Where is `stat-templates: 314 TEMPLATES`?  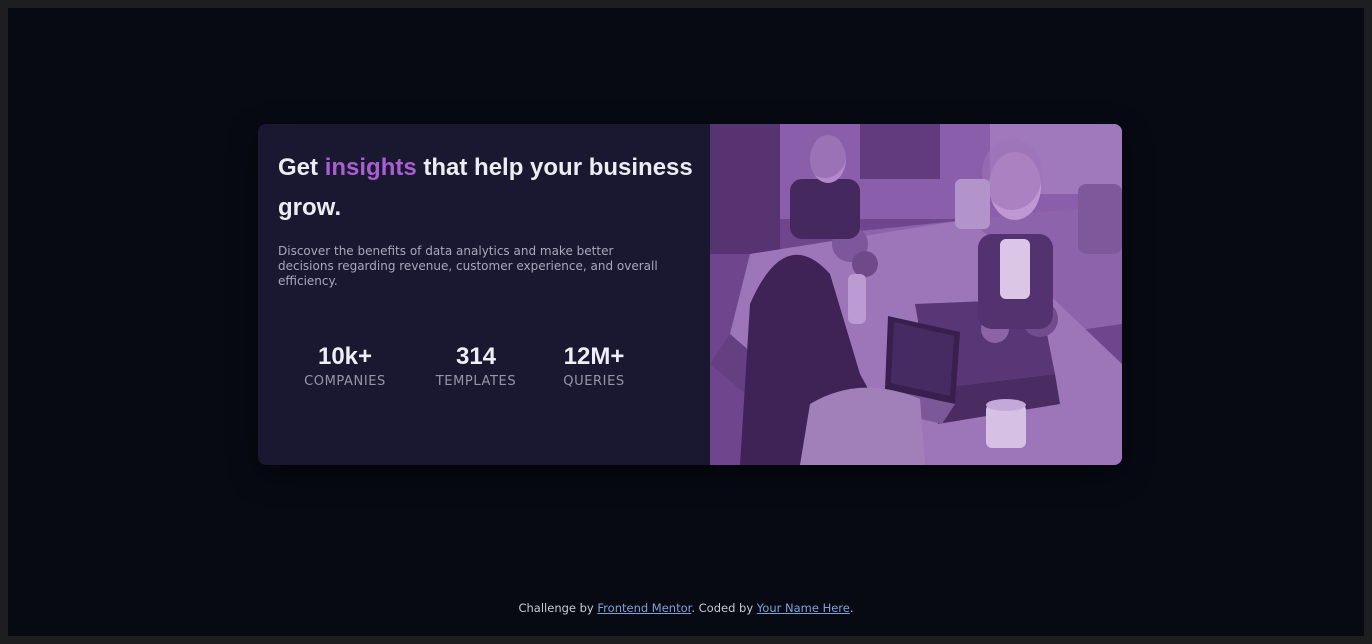 stat-templates: 314 TEMPLATES is located at coordinates (476, 366).